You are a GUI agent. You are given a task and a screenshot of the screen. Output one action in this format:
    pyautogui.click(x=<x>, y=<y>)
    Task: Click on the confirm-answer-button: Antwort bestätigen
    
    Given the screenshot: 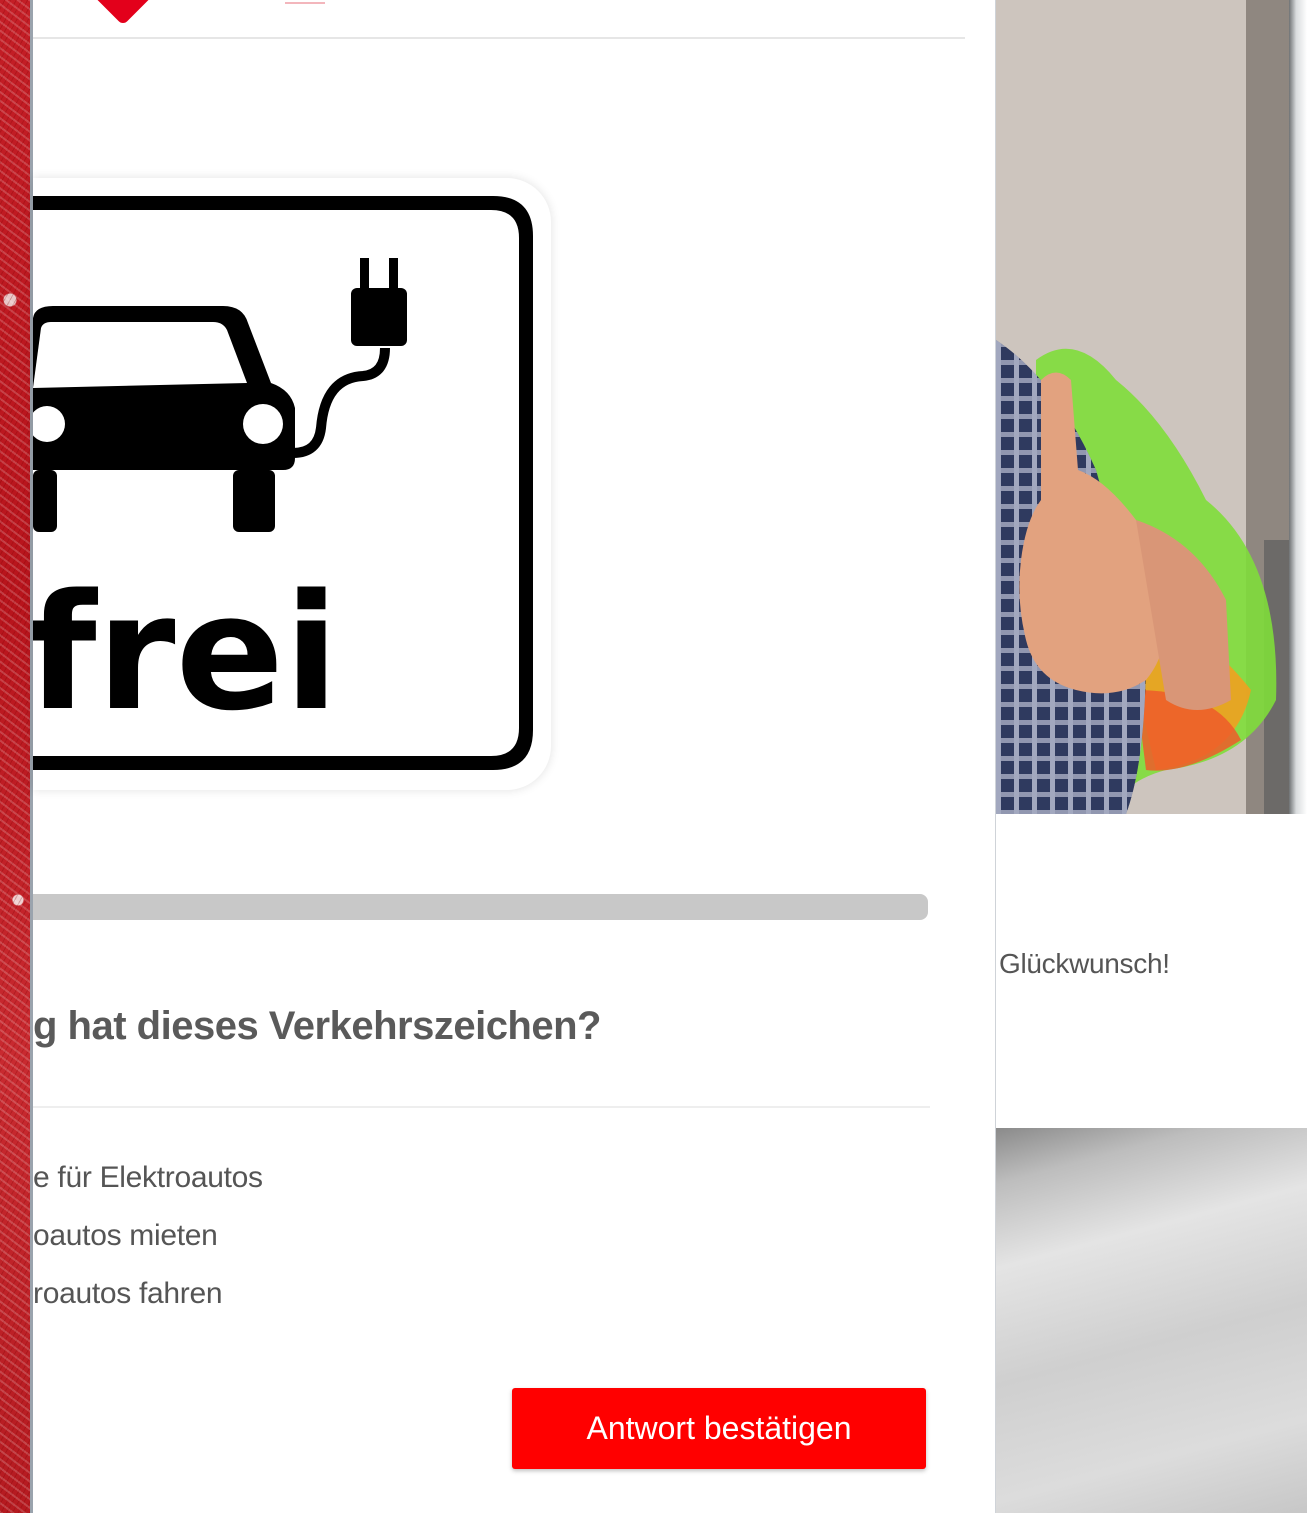 What is the action you would take?
    pyautogui.click(x=719, y=1428)
    